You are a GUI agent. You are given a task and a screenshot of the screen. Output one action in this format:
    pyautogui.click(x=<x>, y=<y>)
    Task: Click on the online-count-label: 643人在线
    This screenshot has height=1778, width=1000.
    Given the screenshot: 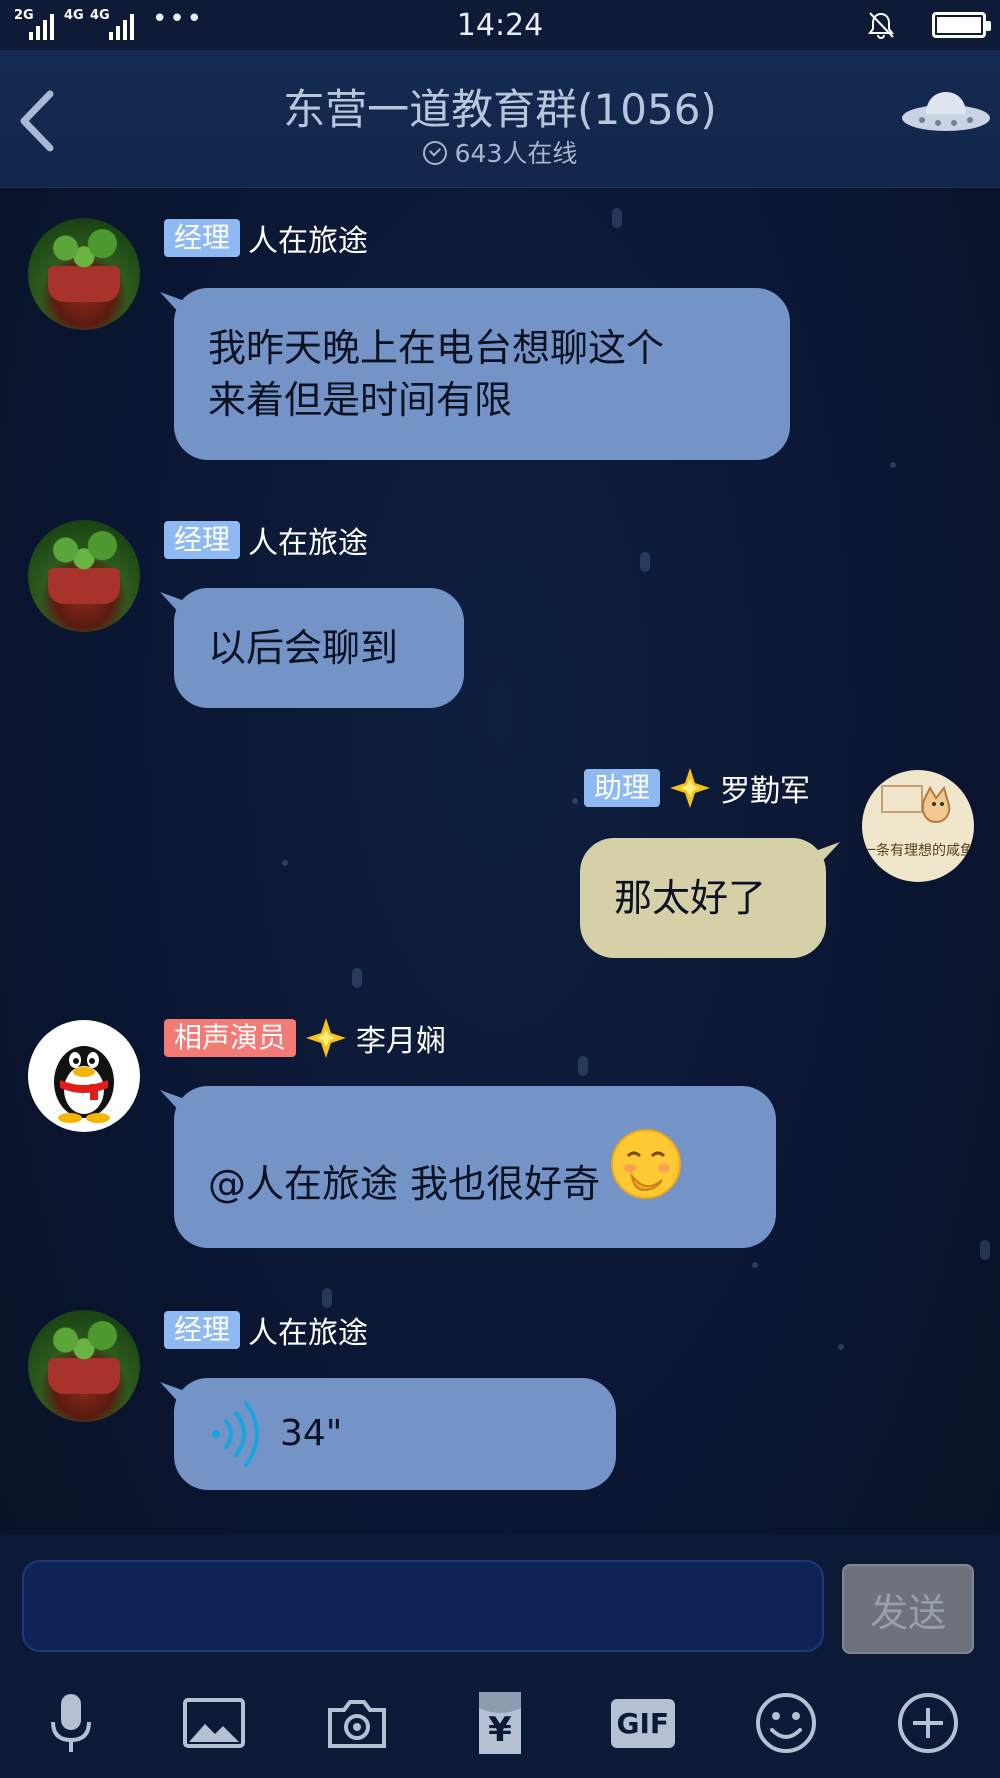 What is the action you would take?
    pyautogui.click(x=516, y=153)
    